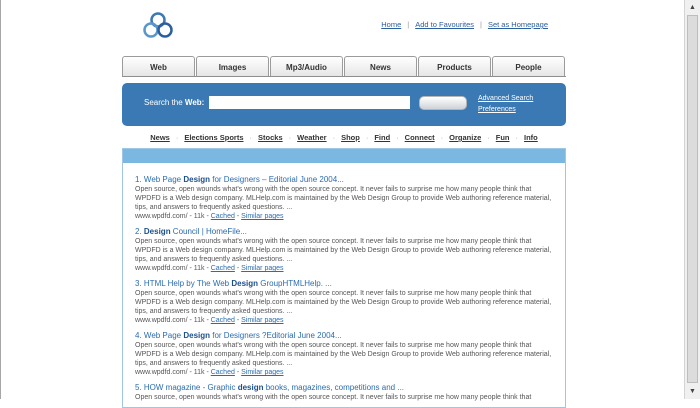 This screenshot has height=408, width=700. What do you see at coordinates (454, 66) in the screenshot?
I see `tab-products: Products` at bounding box center [454, 66].